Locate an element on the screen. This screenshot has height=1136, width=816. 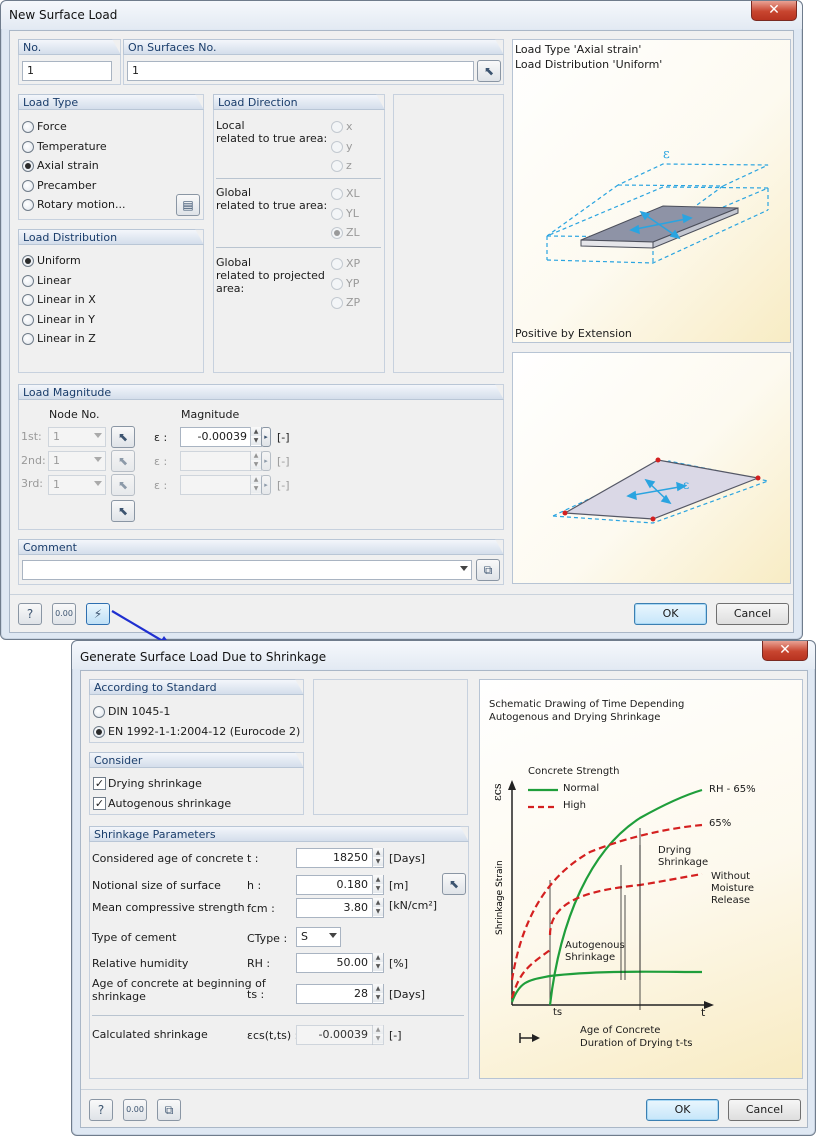
dir-x-radio is located at coordinates (337, 127).